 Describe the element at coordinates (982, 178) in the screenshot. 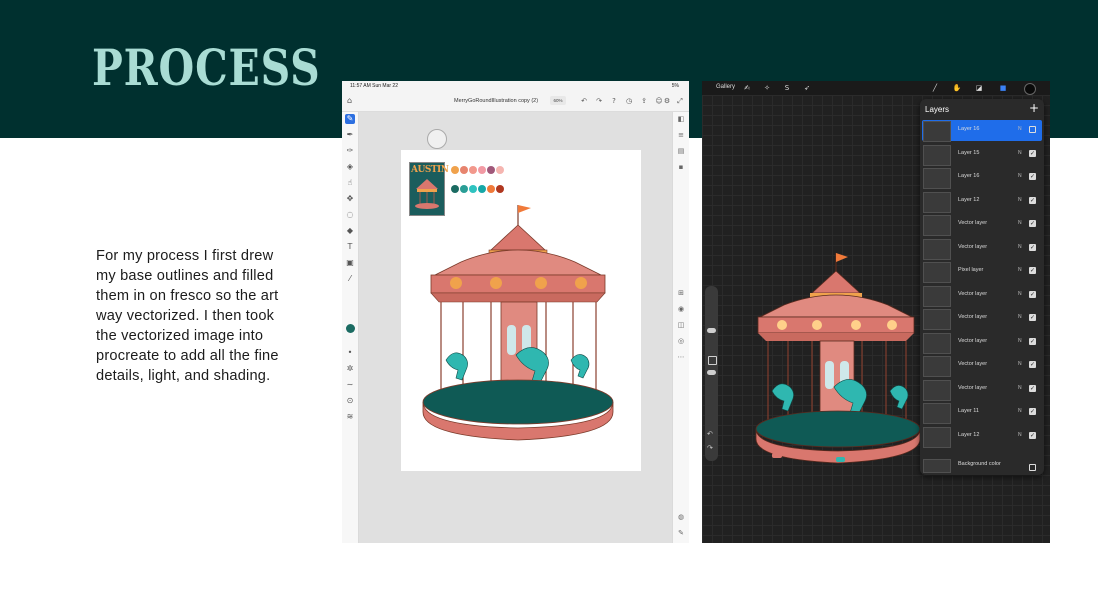

I see `layer-row: Layer 16 N ✓` at that location.